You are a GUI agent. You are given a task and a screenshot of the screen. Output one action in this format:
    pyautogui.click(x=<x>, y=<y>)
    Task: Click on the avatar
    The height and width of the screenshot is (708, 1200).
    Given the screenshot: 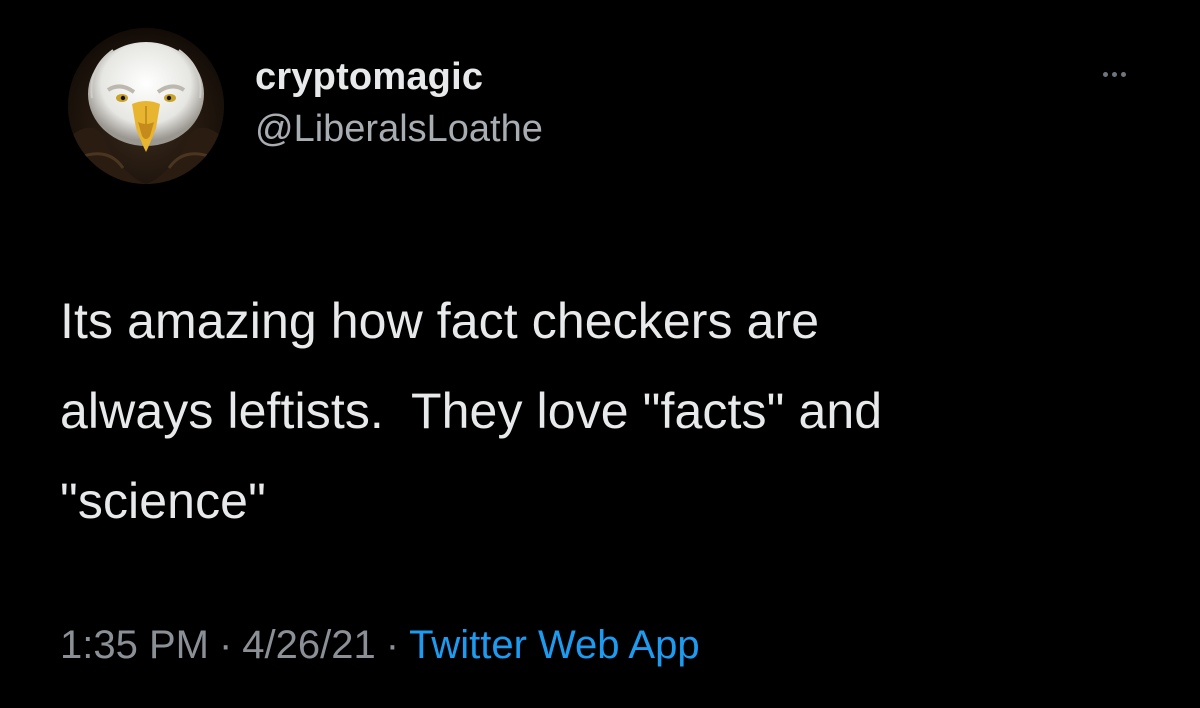 What is the action you would take?
    pyautogui.click(x=146, y=106)
    